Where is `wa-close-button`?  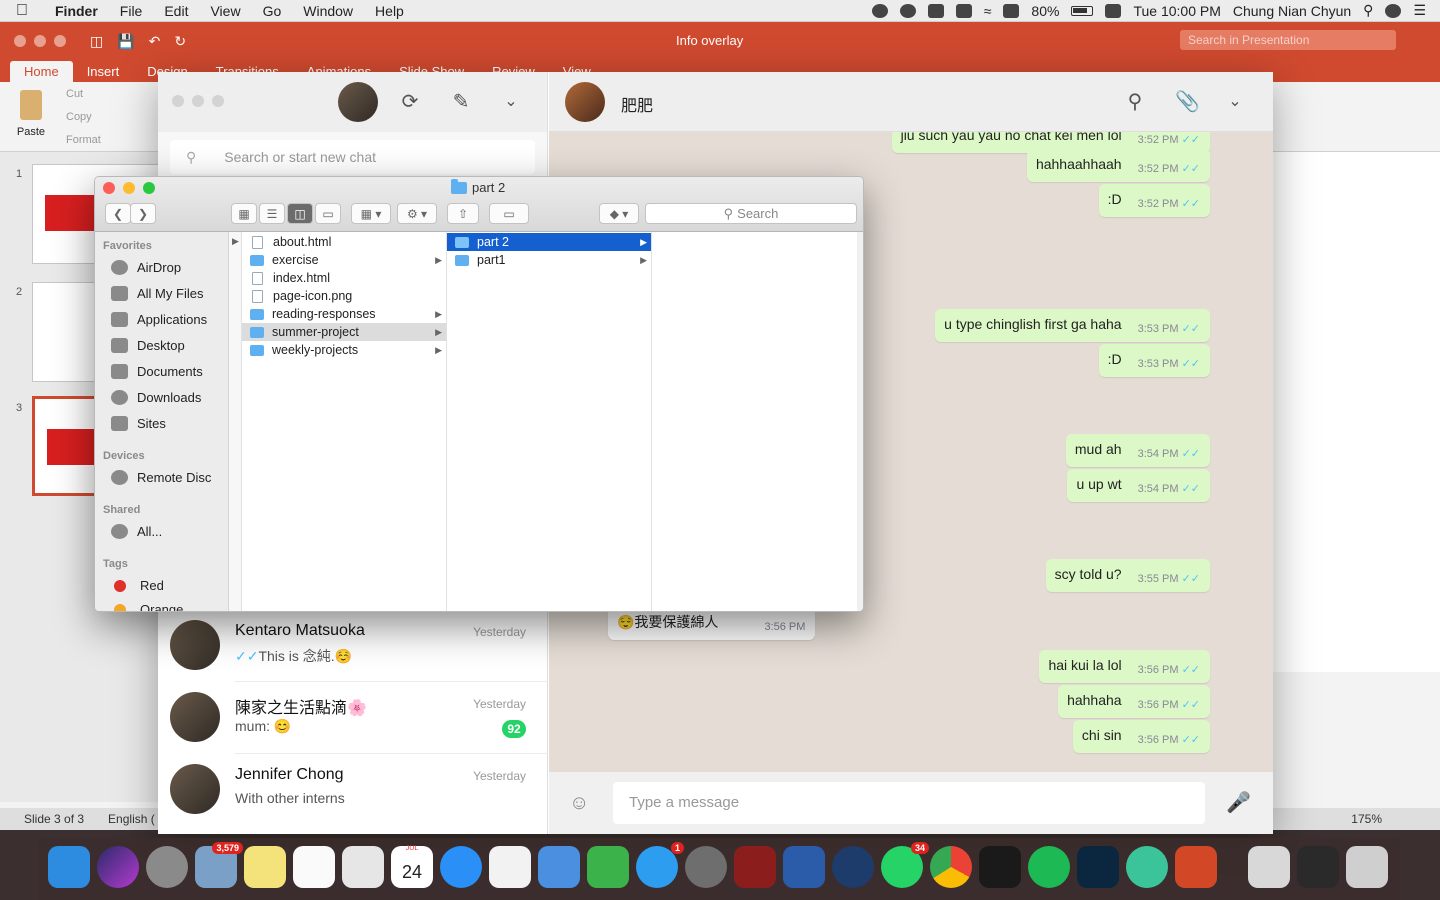 wa-close-button is located at coordinates (178, 101).